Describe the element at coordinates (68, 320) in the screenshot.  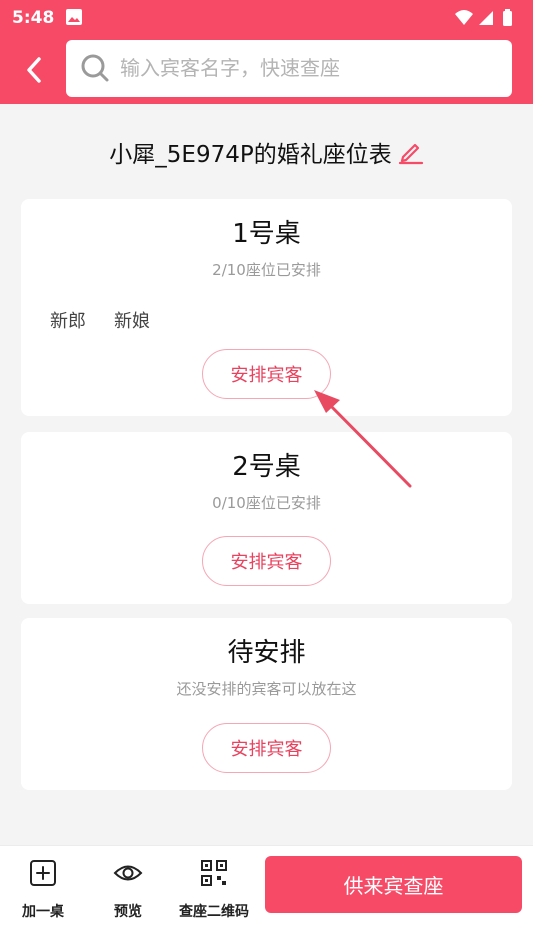
I see `guest-name: 新郎` at that location.